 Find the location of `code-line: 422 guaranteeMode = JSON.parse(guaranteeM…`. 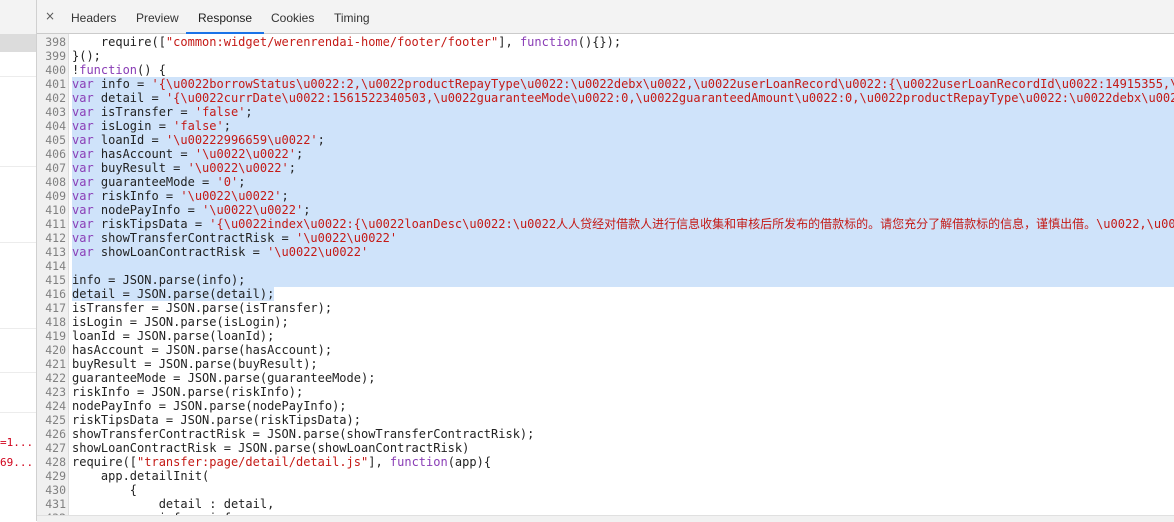

code-line: 422 guaranteeMode = JSON.parse(guaranteeM… is located at coordinates (605, 378).